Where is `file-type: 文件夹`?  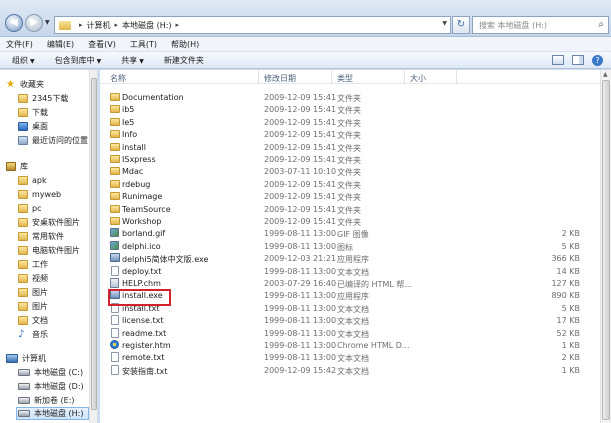
file-type: 文件夹 is located at coordinates (349, 148).